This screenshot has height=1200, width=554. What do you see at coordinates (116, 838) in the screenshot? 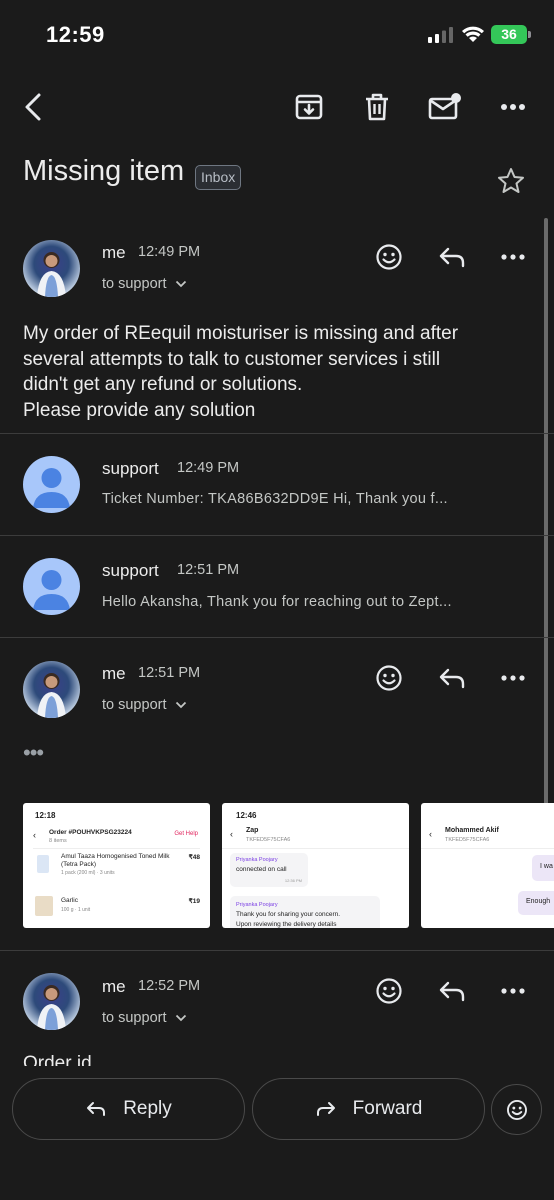
I see `thumb-header: ‹ Order #POUHVKPSG23224 8 items Get Help` at bounding box center [116, 838].